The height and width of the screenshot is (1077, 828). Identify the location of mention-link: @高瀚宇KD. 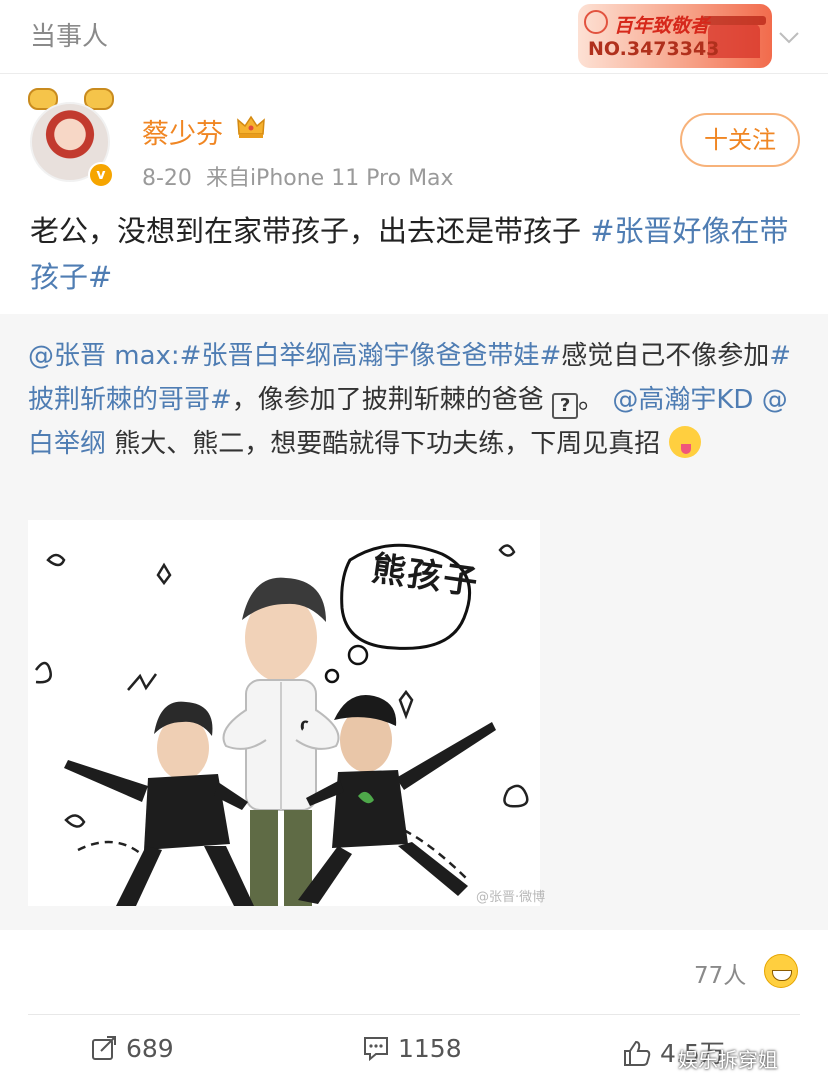
(682, 400).